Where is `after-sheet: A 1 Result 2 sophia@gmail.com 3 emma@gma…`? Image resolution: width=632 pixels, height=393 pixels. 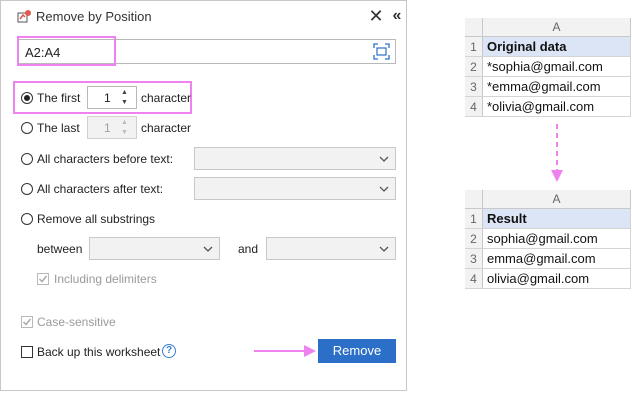 after-sheet: A 1 Result 2 sophia@gmail.com 3 emma@gma… is located at coordinates (548, 240).